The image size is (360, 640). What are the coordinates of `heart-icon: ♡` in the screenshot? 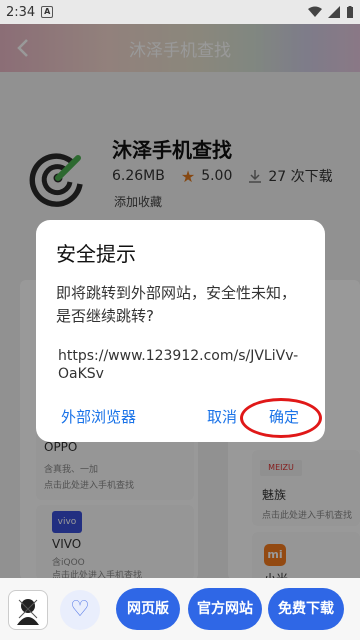 It's located at (80, 609).